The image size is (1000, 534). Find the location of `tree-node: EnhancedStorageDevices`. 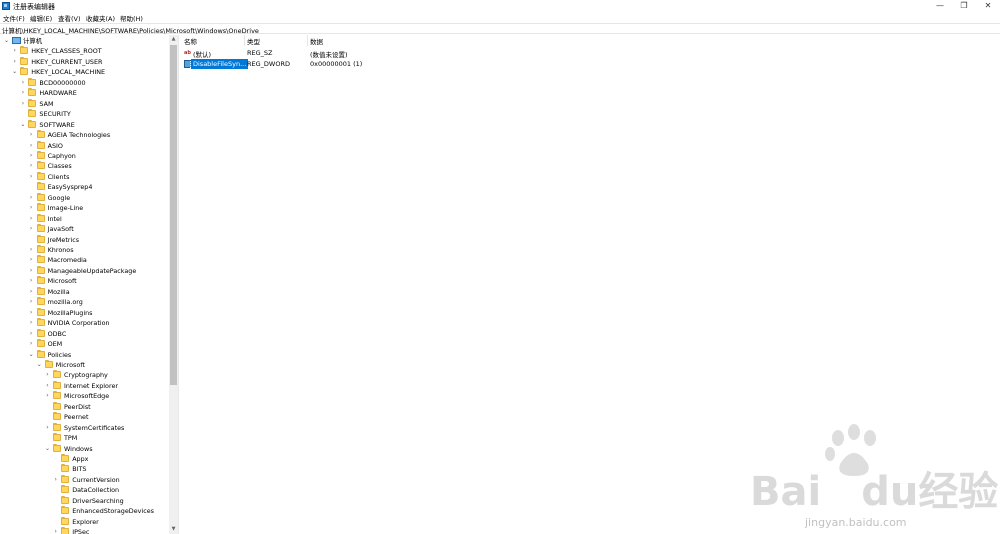

tree-node: EnhancedStorageDevices is located at coordinates (84, 511).